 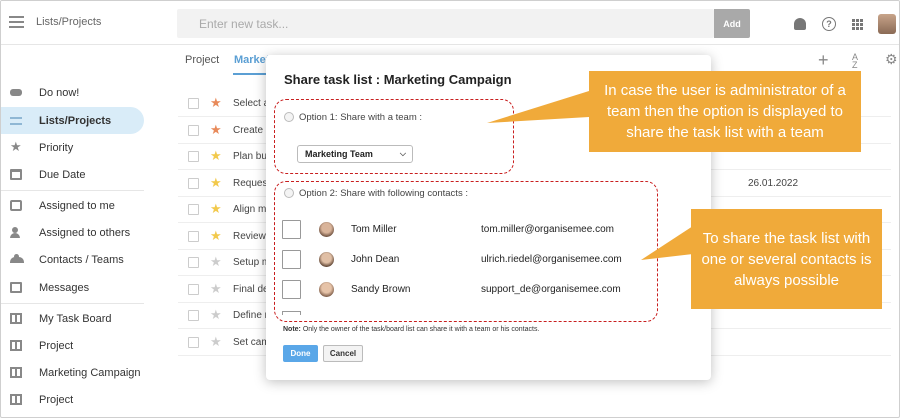 What do you see at coordinates (398, 79) in the screenshot?
I see `dialog-title: Share task list : Marketing Campaign` at bounding box center [398, 79].